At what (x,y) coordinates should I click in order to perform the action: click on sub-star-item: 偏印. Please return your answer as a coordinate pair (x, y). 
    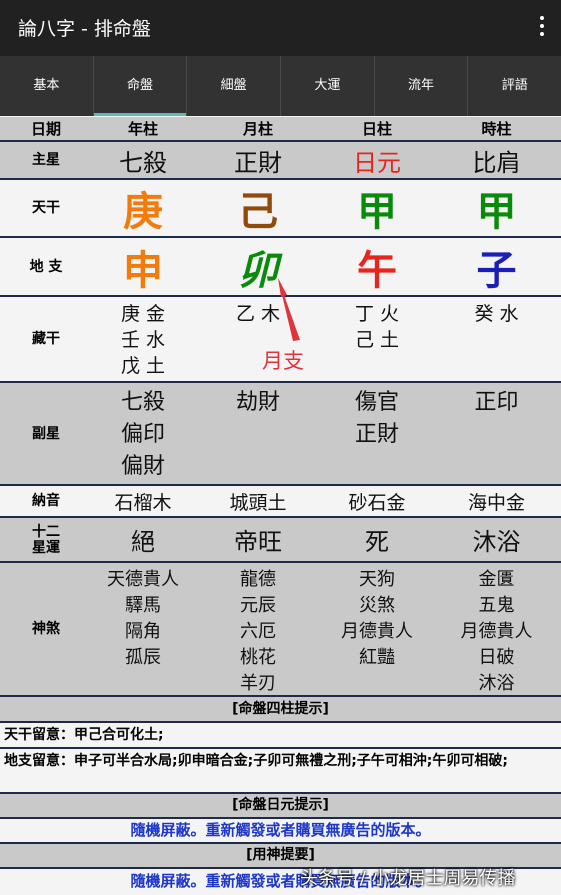
    Looking at the image, I should click on (142, 434).